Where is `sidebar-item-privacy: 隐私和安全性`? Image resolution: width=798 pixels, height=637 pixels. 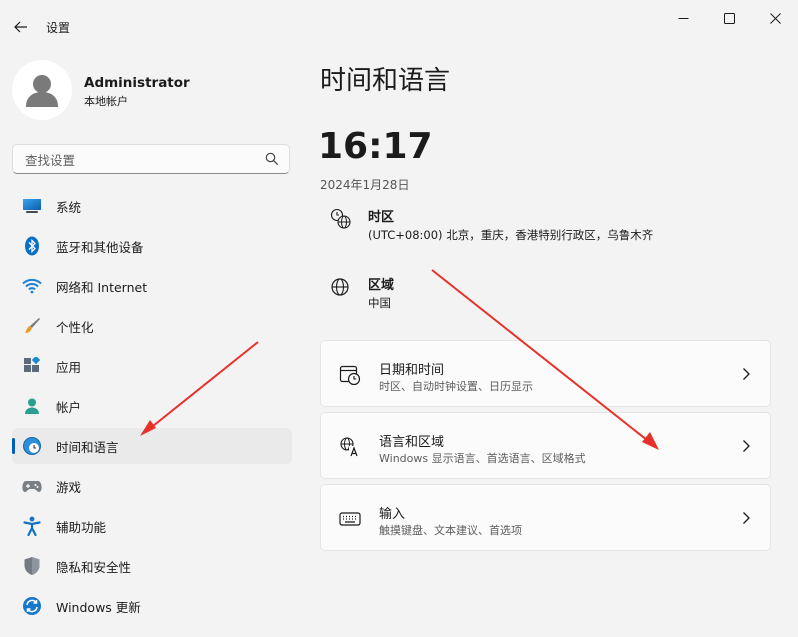 sidebar-item-privacy: 隐私和安全性 is located at coordinates (152, 566).